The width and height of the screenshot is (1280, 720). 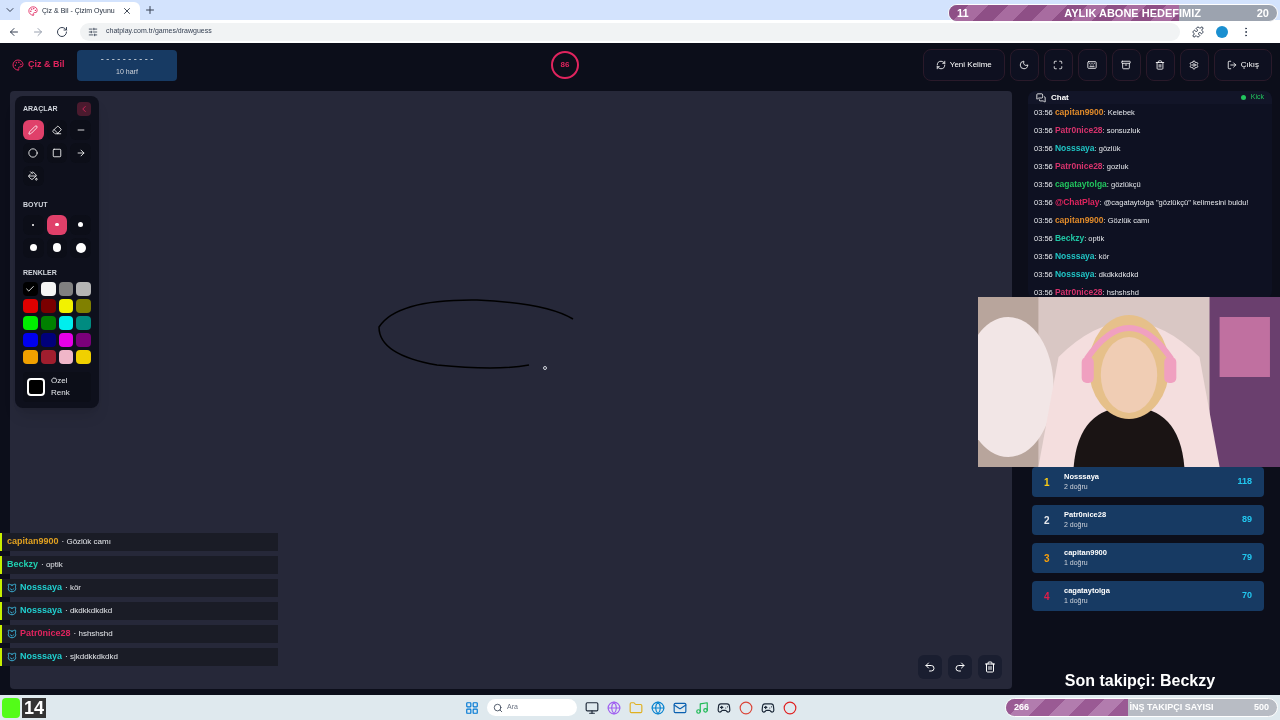 I want to click on reload-icon, so click(x=62, y=31).